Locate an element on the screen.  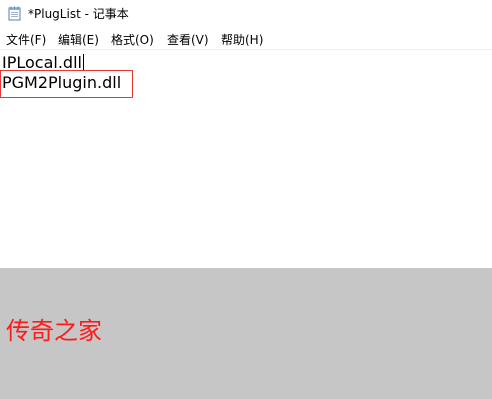
notepad-icon is located at coordinates (14, 13).